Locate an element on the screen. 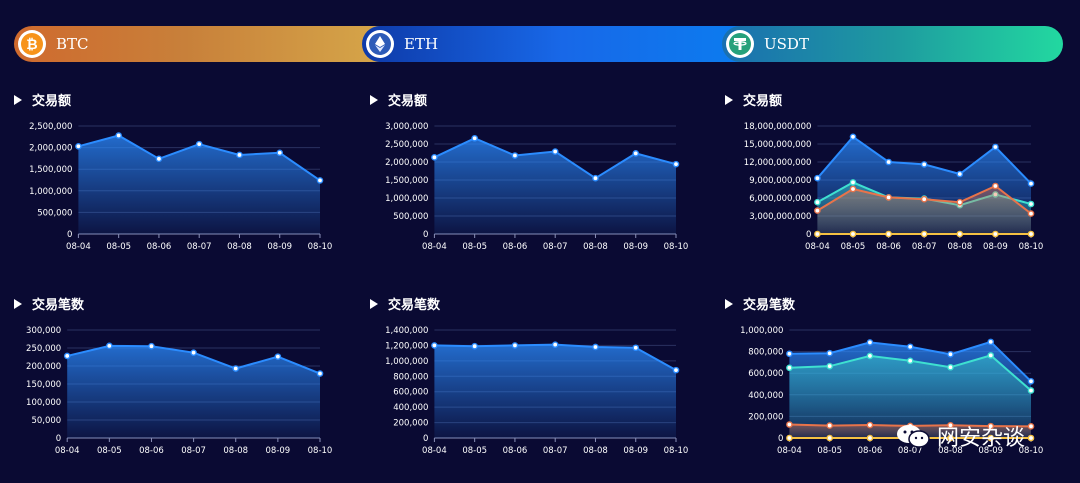 This screenshot has width=1080, height=483. y-tick-label: 1,500,000 is located at coordinates (50, 170).